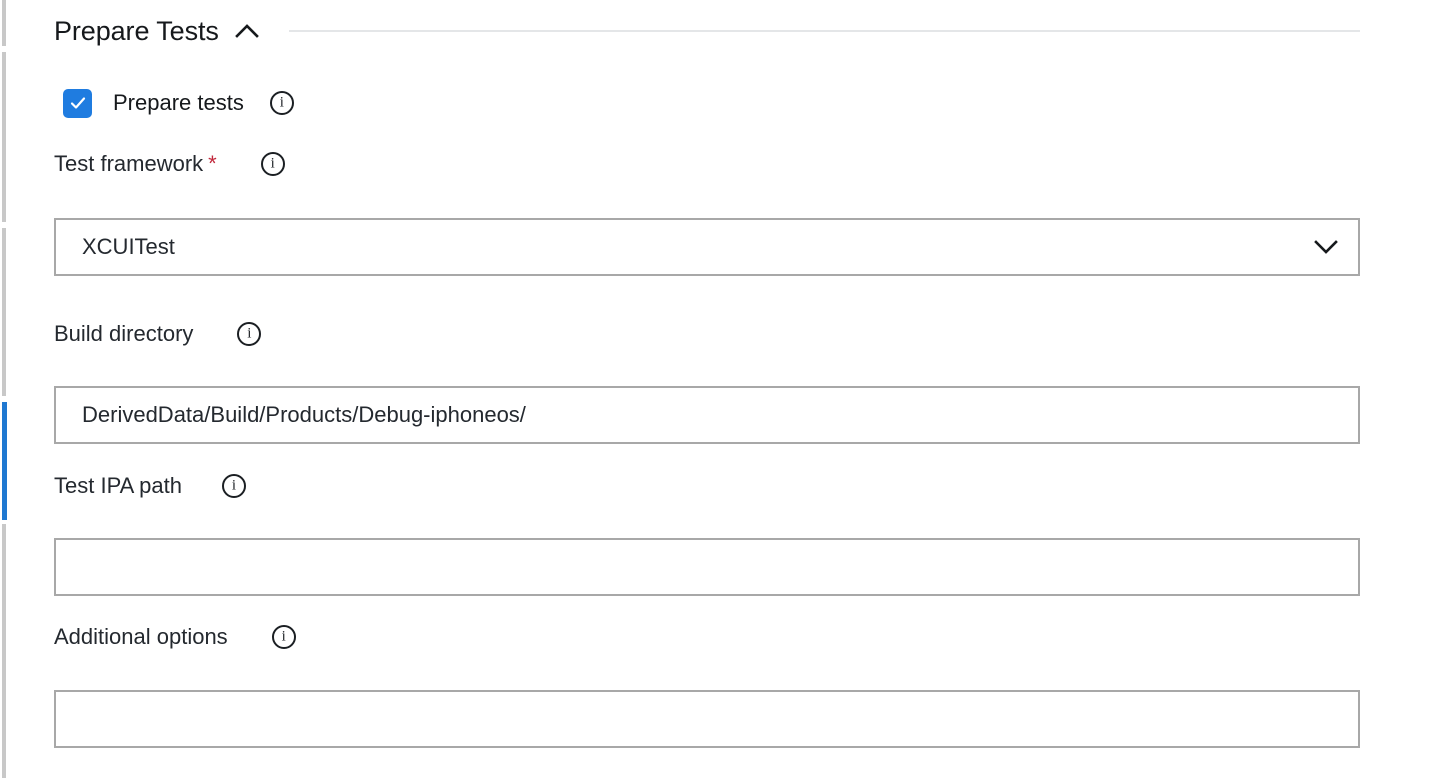 This screenshot has width=1430, height=778. I want to click on test-ipa-path-field, so click(707, 567).